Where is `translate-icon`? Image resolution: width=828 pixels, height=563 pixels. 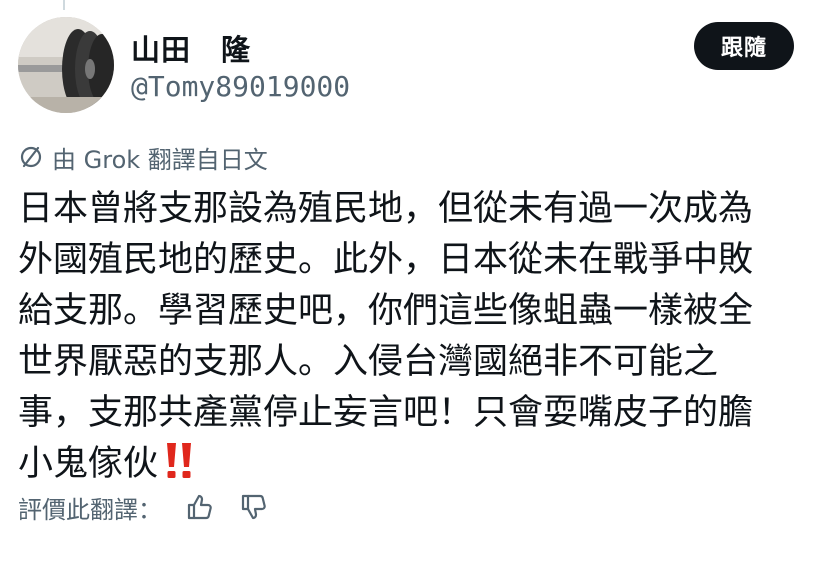
translate-icon is located at coordinates (31, 157).